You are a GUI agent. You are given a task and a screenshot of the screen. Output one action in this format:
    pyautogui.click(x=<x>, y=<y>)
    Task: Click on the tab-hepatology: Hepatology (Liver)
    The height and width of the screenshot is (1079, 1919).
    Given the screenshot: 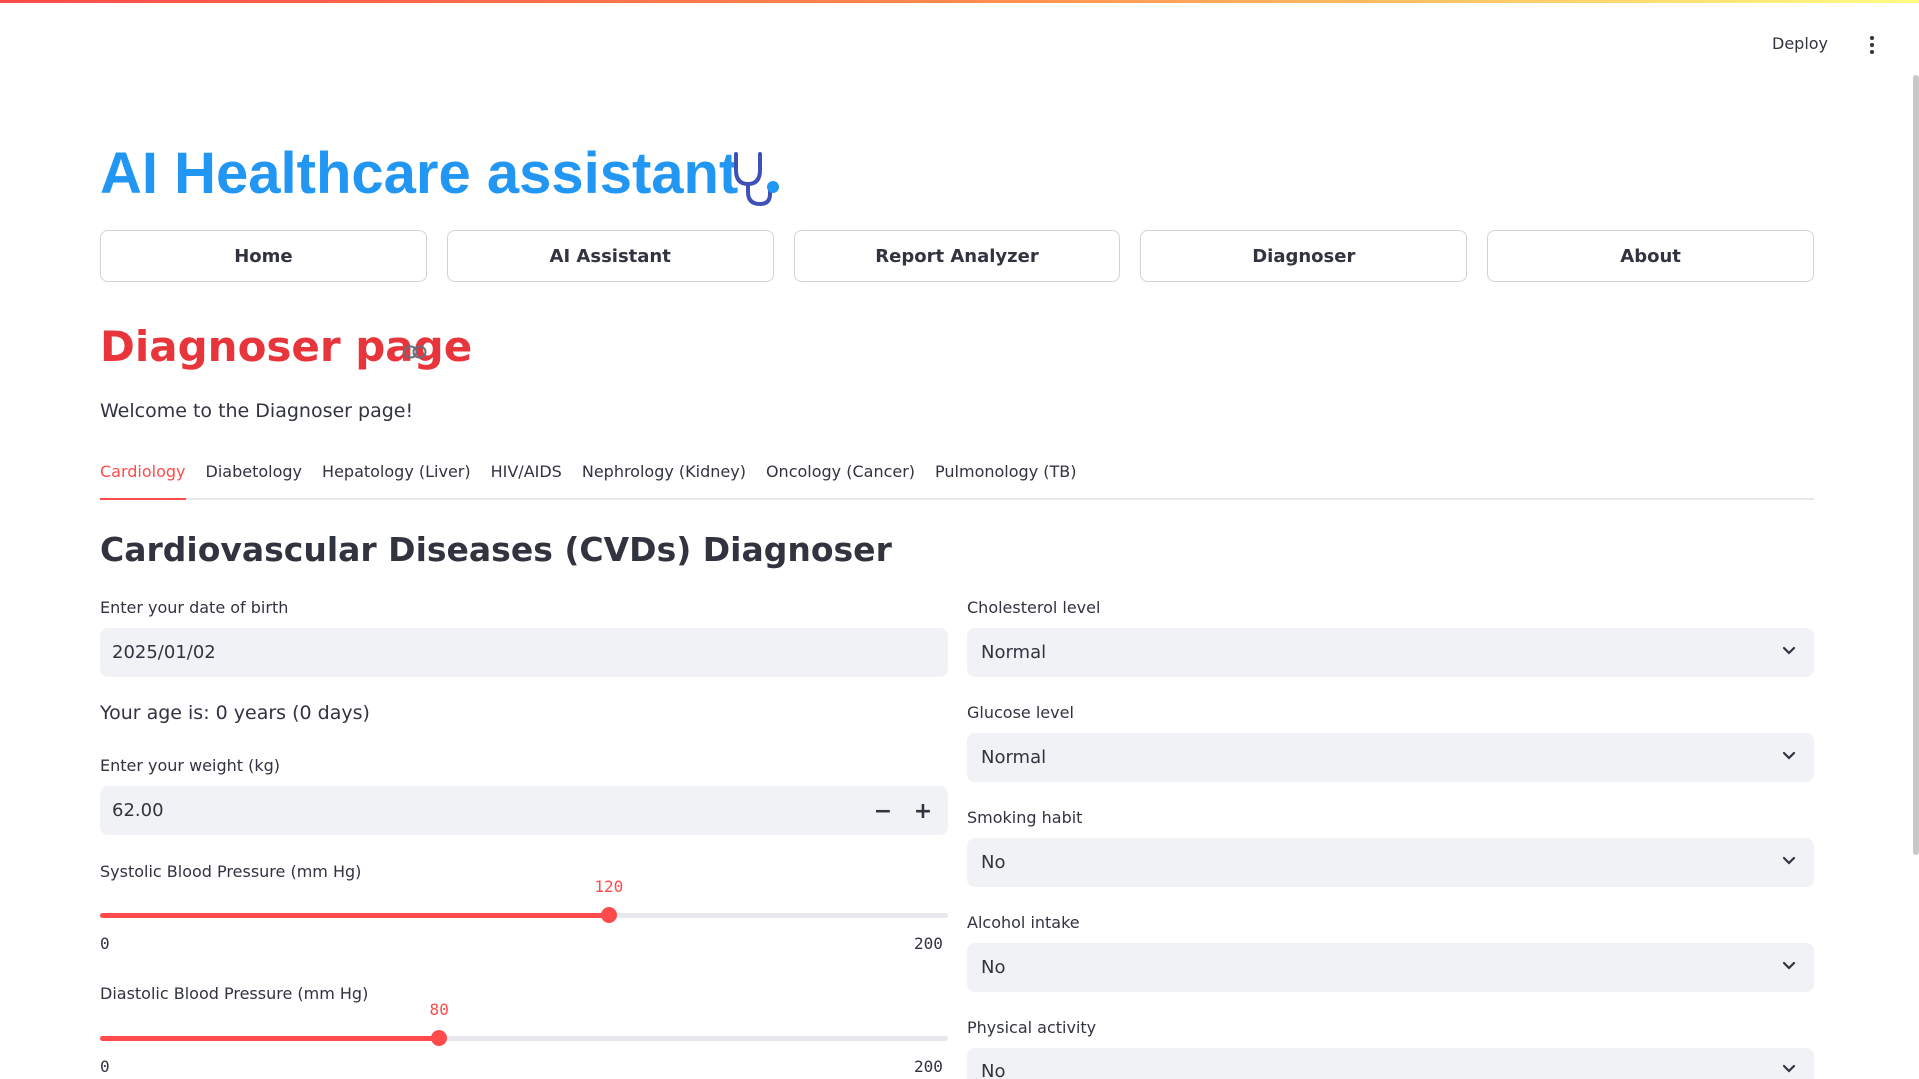 What is the action you would take?
    pyautogui.click(x=396, y=480)
    